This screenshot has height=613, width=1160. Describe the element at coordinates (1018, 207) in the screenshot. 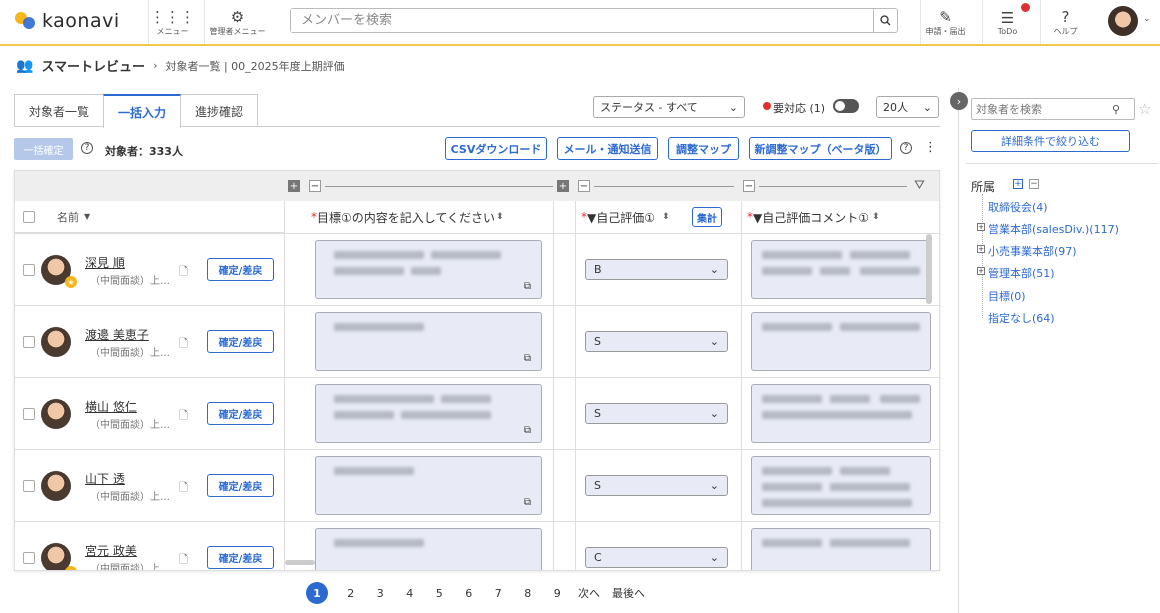

I see `tree-item: 取締役会(4)` at that location.